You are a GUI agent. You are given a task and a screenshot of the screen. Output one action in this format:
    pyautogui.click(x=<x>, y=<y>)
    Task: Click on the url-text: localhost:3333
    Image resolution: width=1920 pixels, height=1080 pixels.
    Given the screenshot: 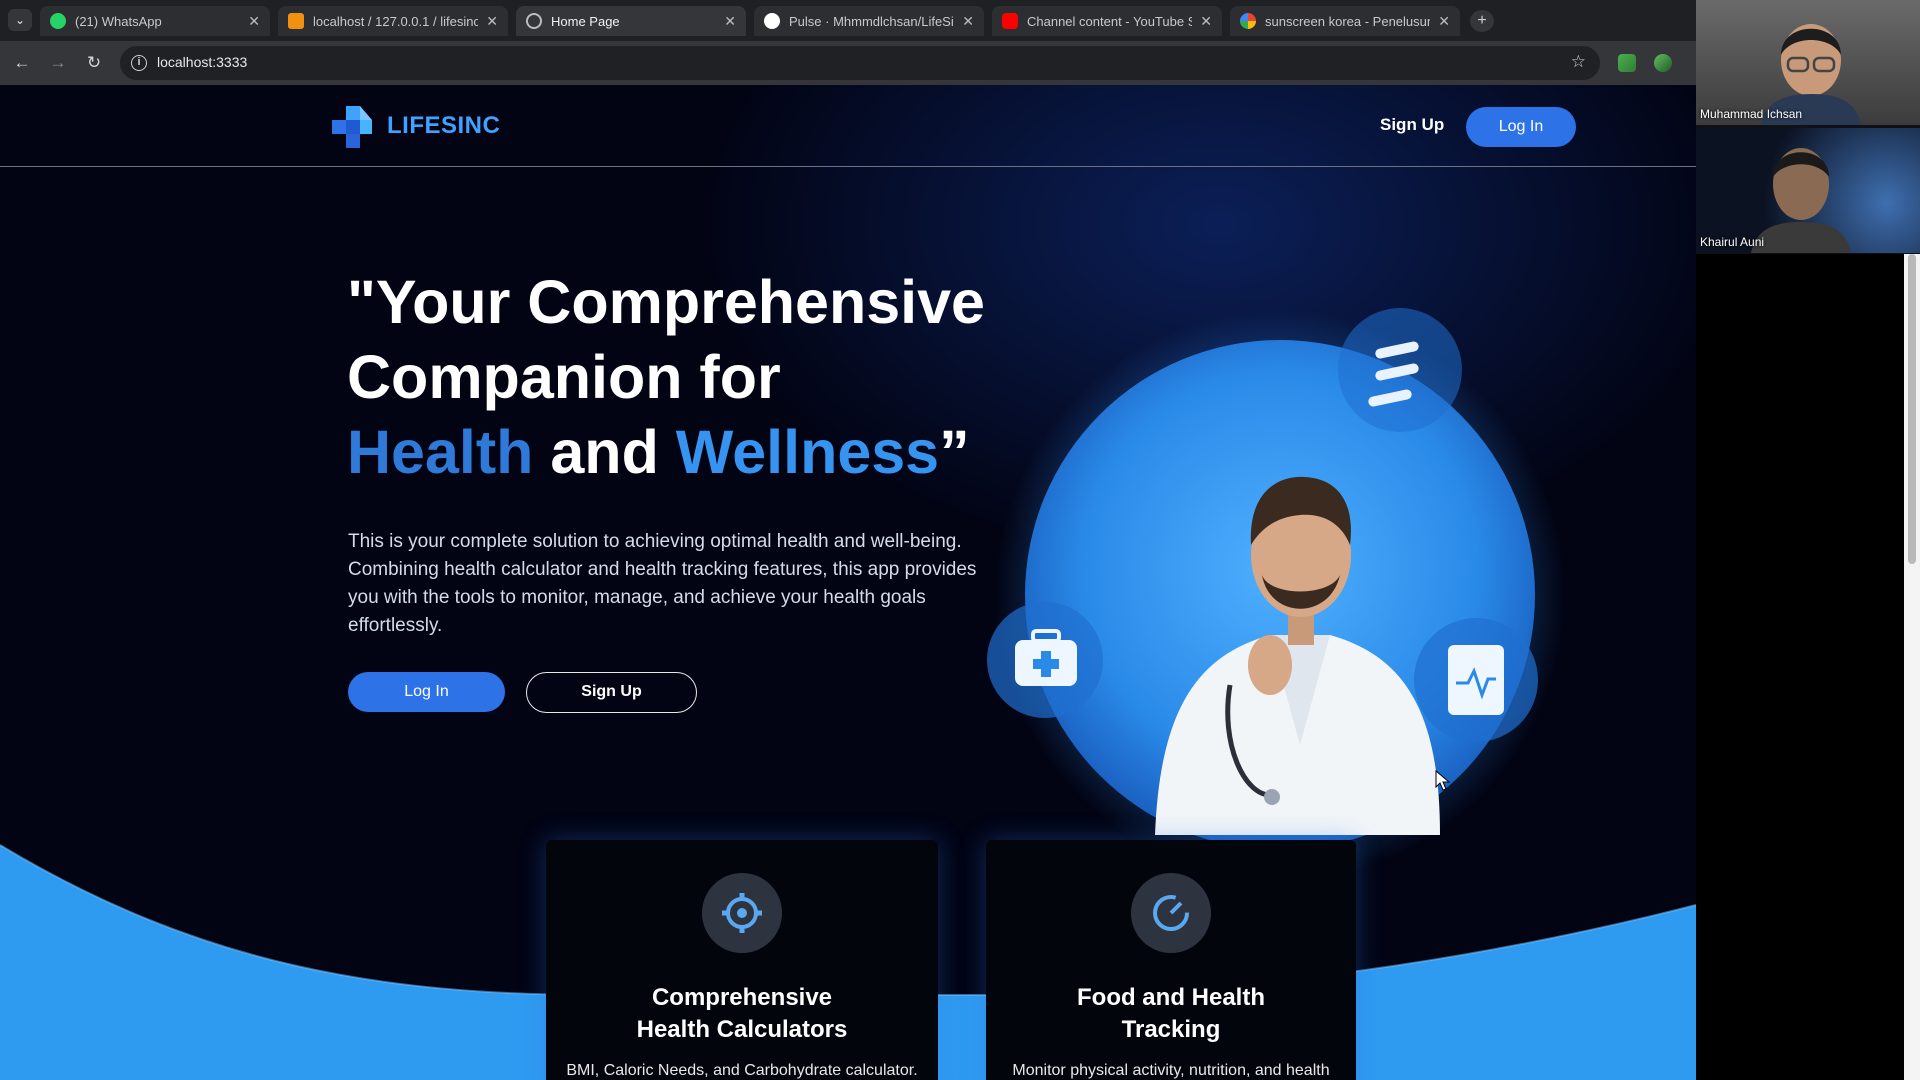 What is the action you would take?
    pyautogui.click(x=202, y=62)
    